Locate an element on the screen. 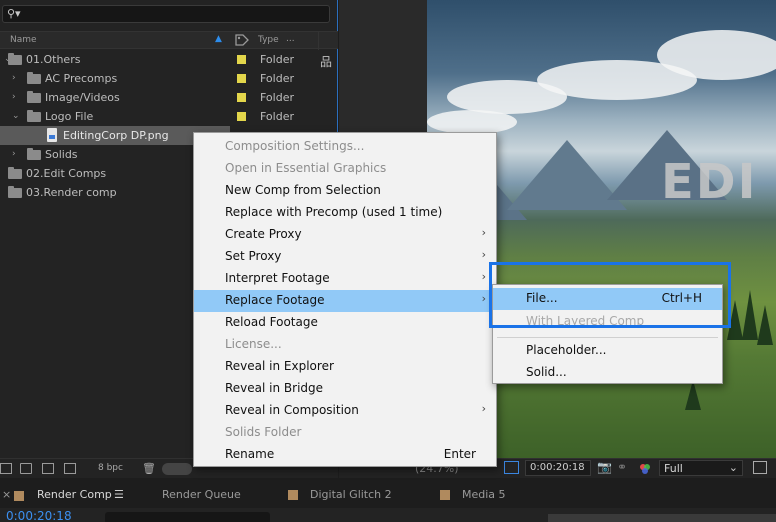 This screenshot has width=776, height=522. timeline-search-input is located at coordinates (187, 517).